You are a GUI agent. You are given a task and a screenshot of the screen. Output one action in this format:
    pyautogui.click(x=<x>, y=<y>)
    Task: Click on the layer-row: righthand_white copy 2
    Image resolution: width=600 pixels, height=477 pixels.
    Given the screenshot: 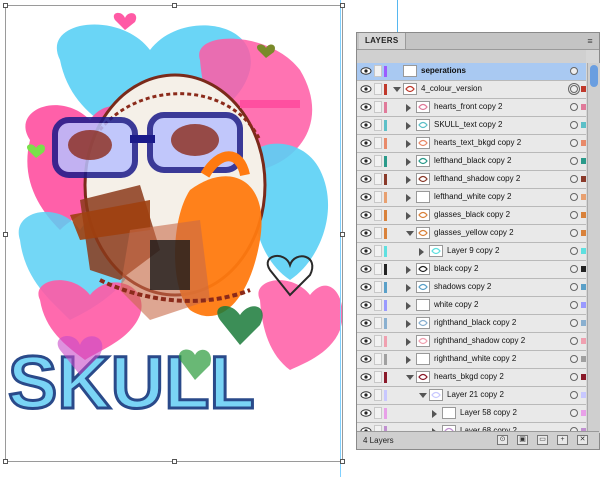 What is the action you would take?
    pyautogui.click(x=471, y=360)
    